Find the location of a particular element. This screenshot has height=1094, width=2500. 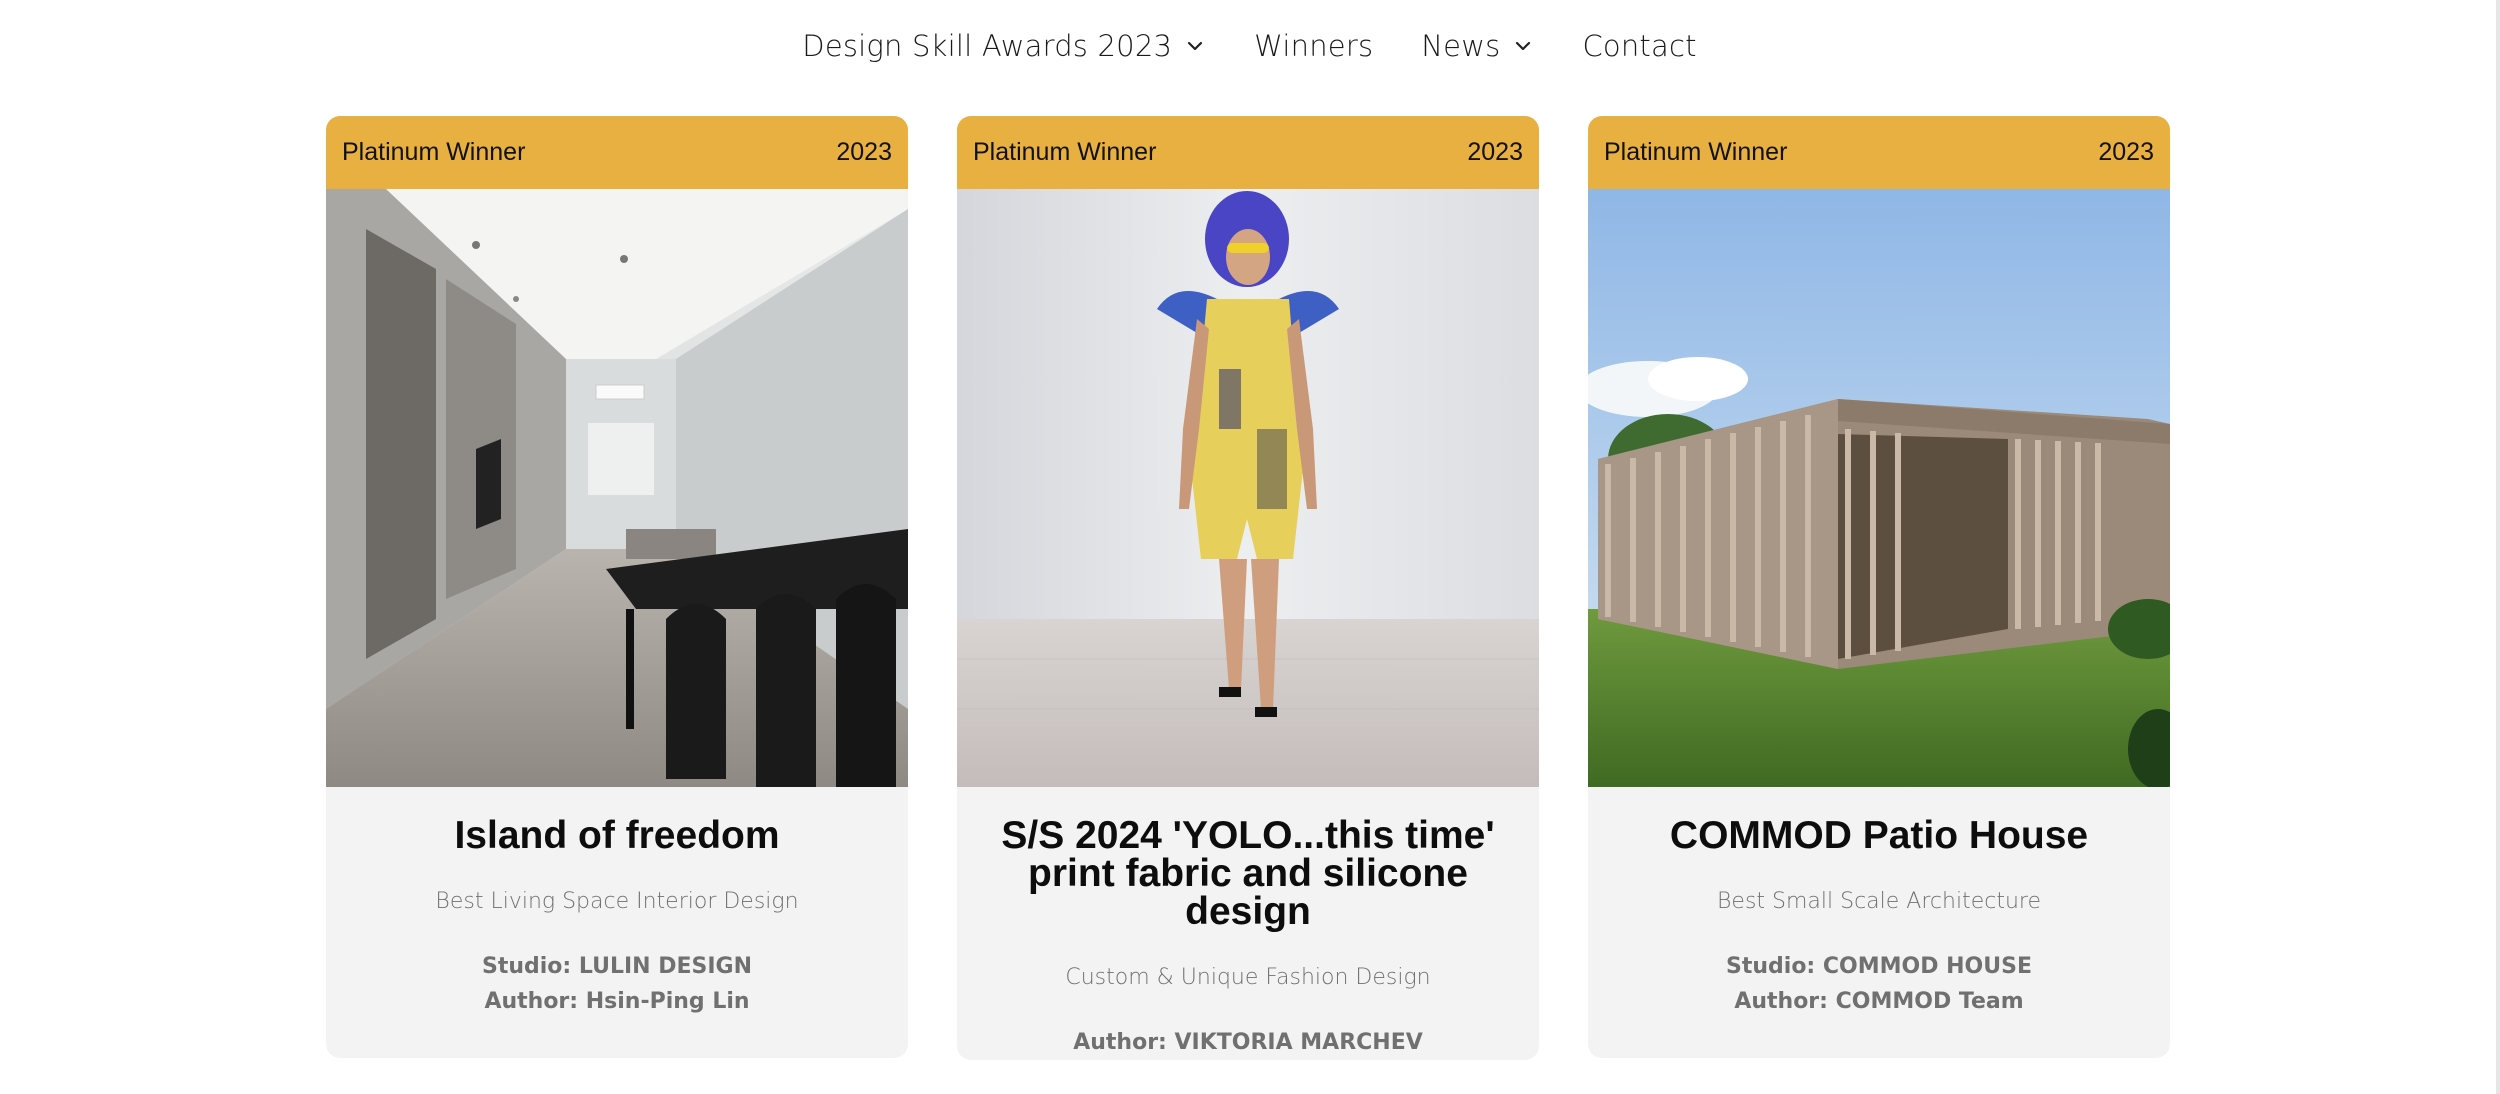

nav-item-design-skill-awards: Design Skill Awards 2023 is located at coordinates (1004, 46).